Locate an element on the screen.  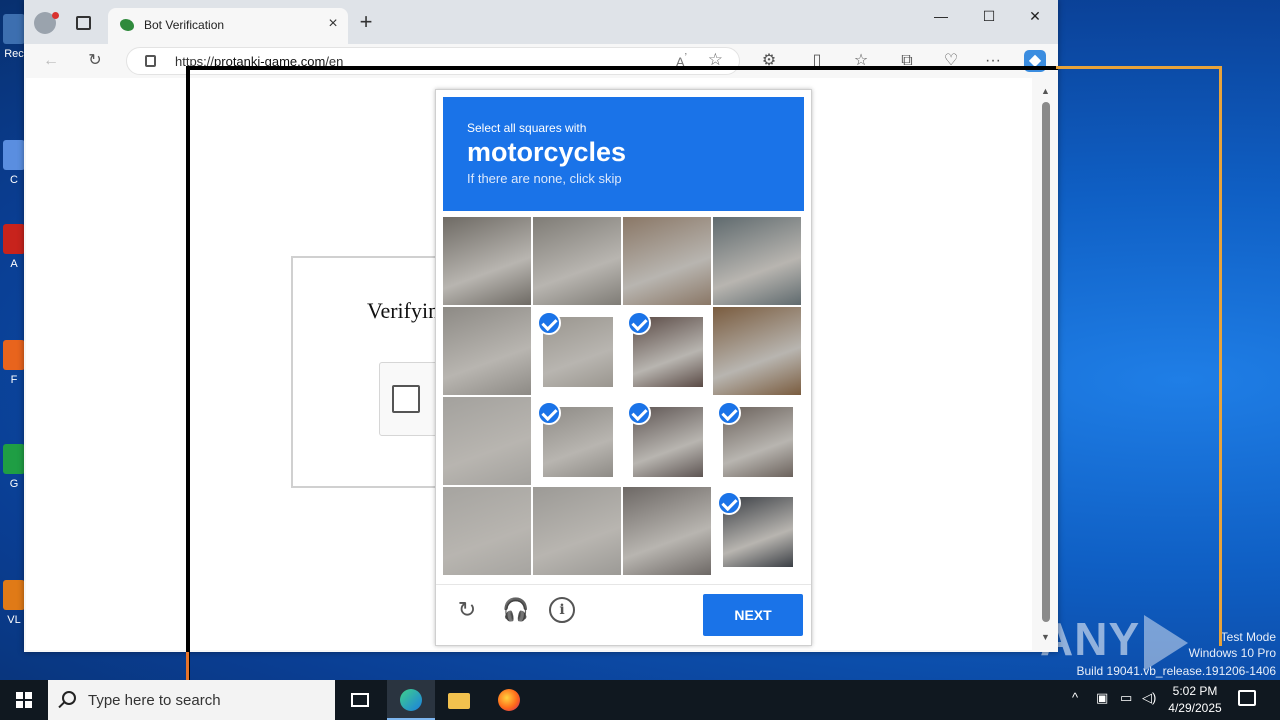
split-screen-icon: ▯ is located at coordinates (817, 61).